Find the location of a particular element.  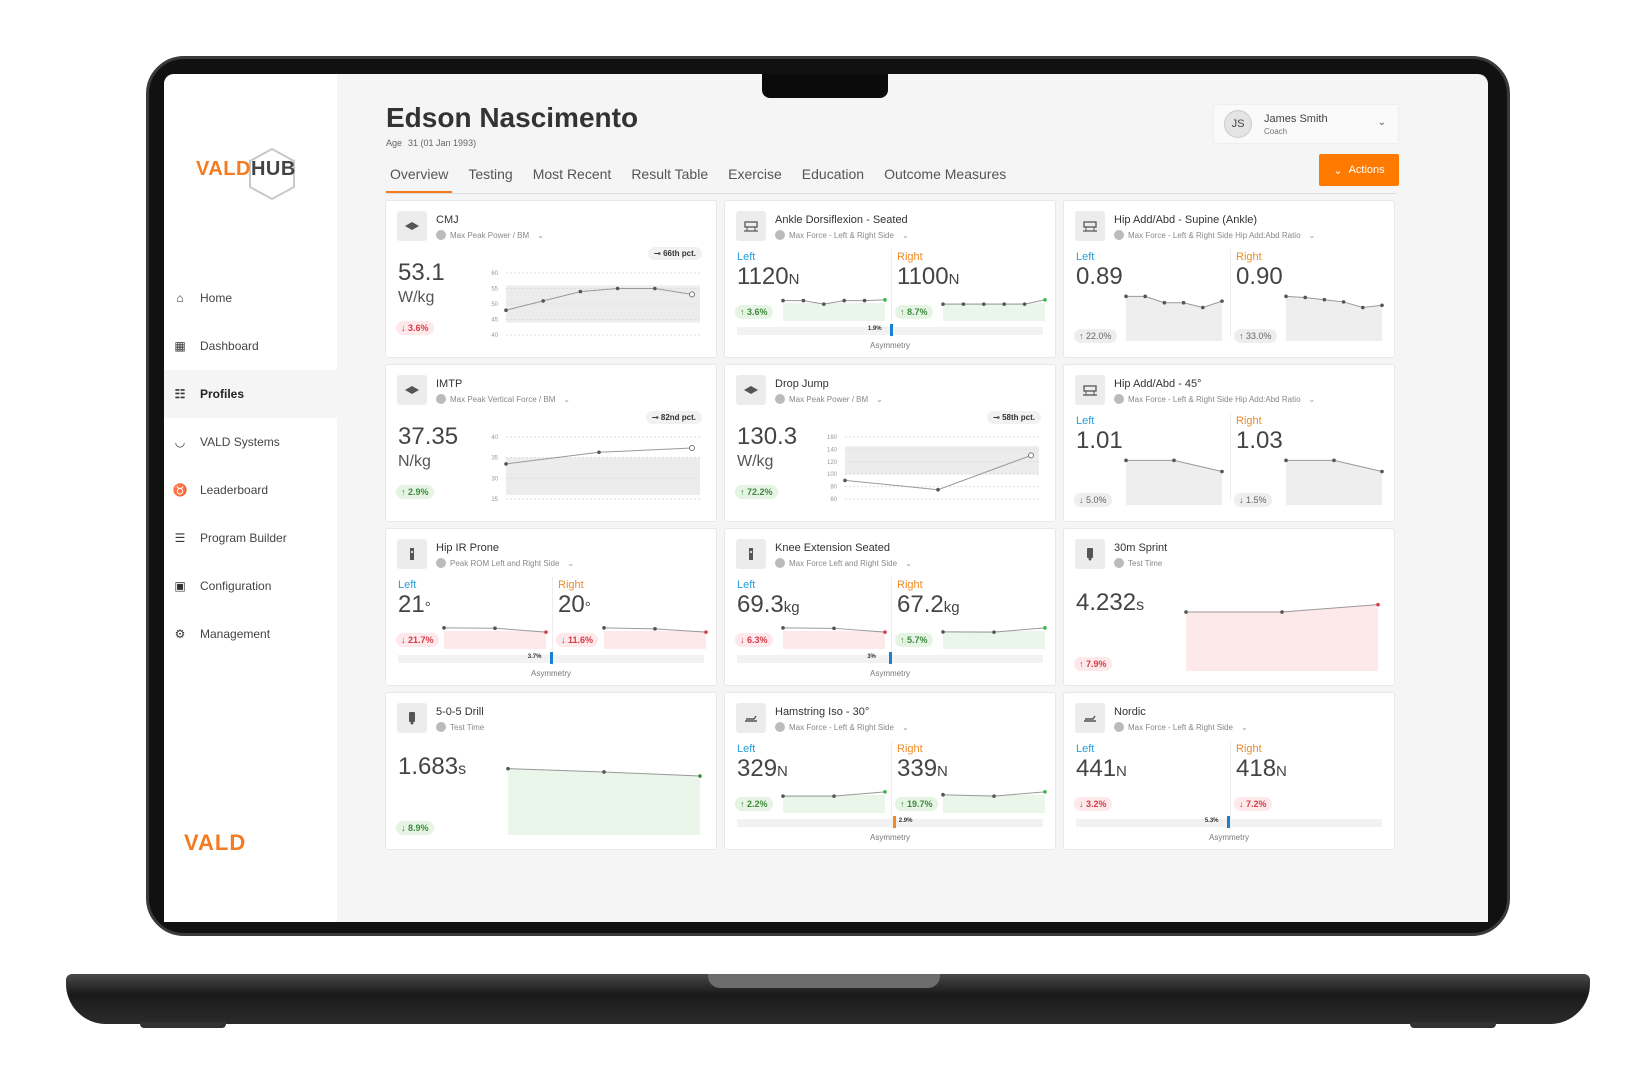

dynamo-bench-icon is located at coordinates (1090, 390).